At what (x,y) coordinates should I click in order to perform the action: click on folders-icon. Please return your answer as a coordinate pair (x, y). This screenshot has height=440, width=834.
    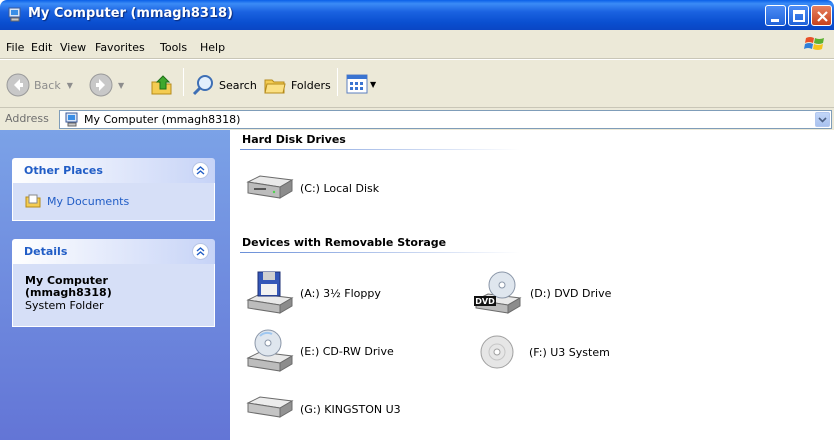
    Looking at the image, I should click on (275, 86).